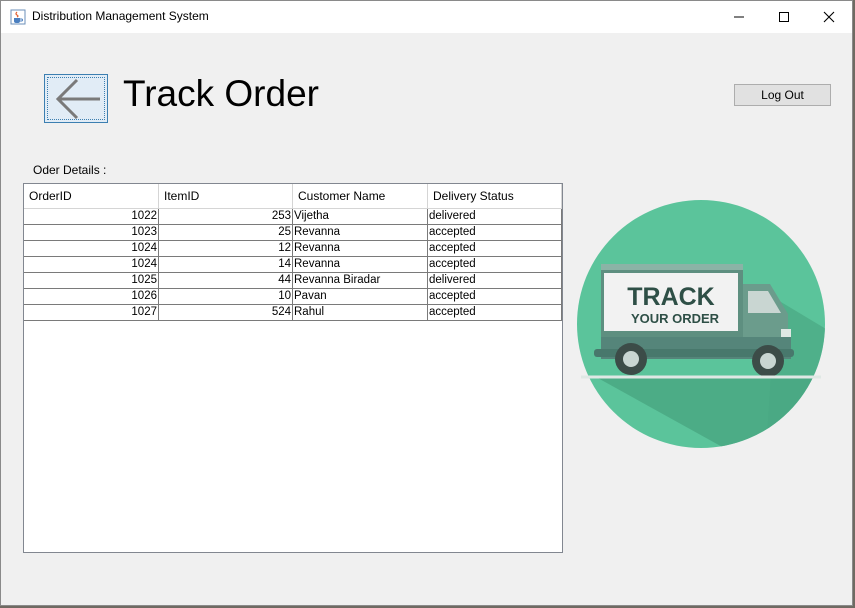 This screenshot has height=608, width=855. I want to click on title-bar: Distribution Management System, so click(426, 17).